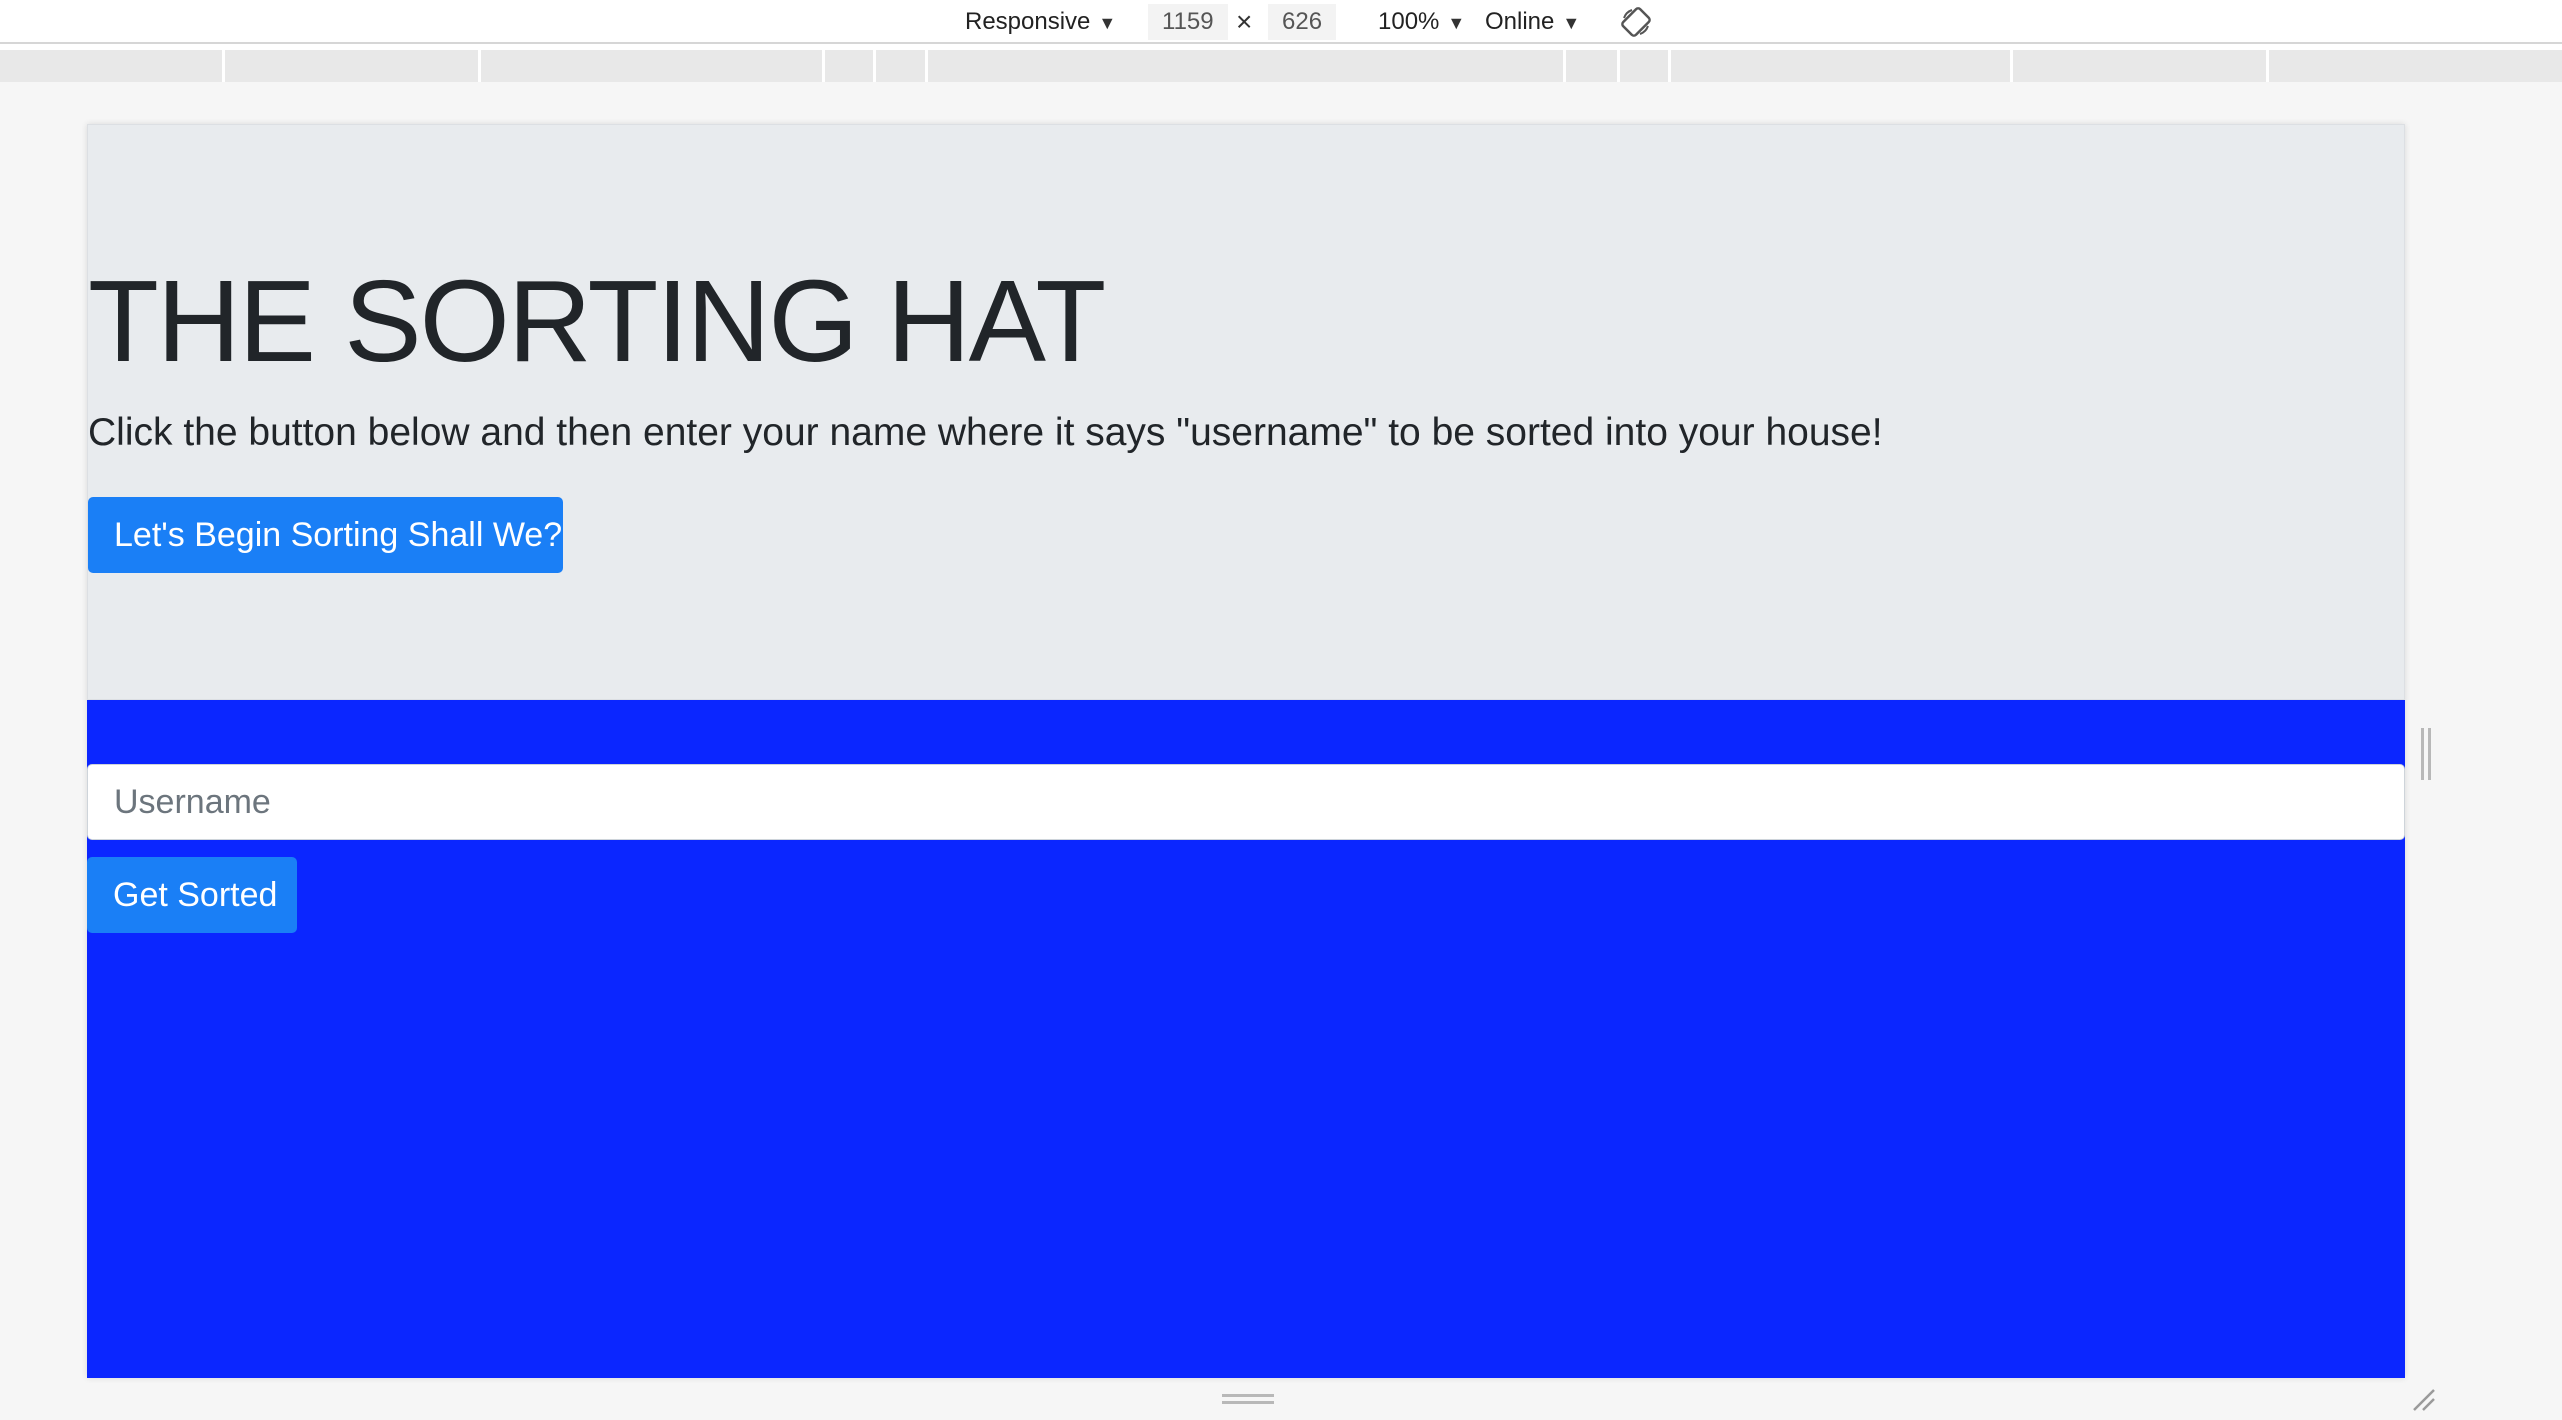 The image size is (2562, 1420). What do you see at coordinates (1028, 21) in the screenshot?
I see `device-mode-label: Responsive` at bounding box center [1028, 21].